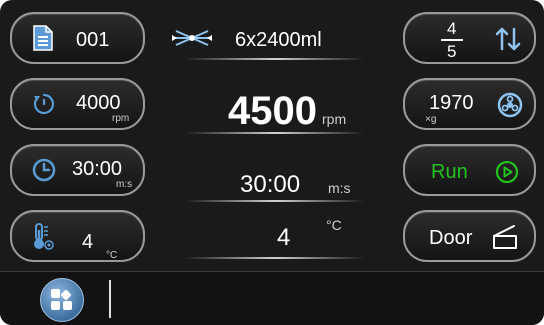 This screenshot has width=544, height=325. I want to click on rotor-icon, so click(192, 40).